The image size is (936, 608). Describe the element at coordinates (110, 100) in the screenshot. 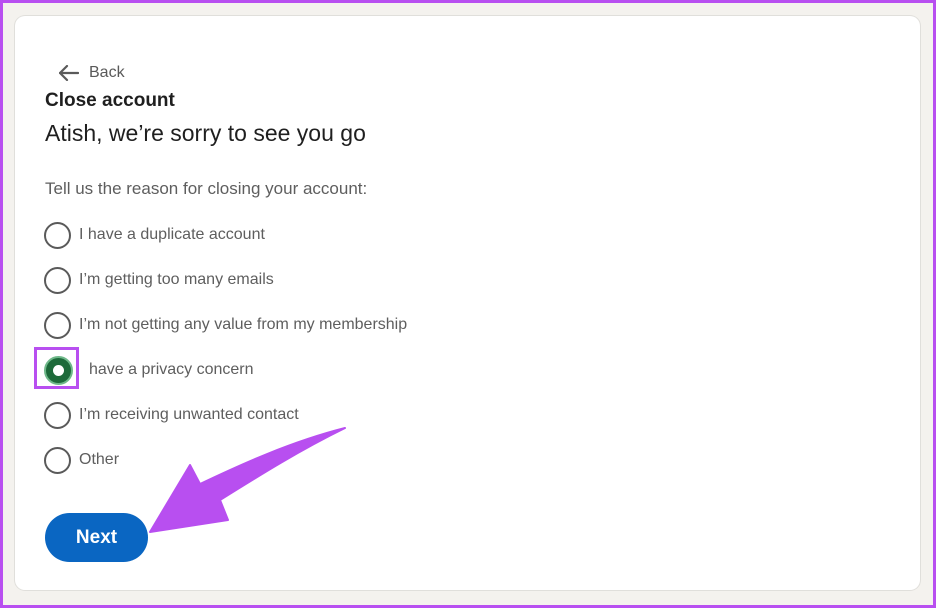

I see `page-title: Close account` at that location.